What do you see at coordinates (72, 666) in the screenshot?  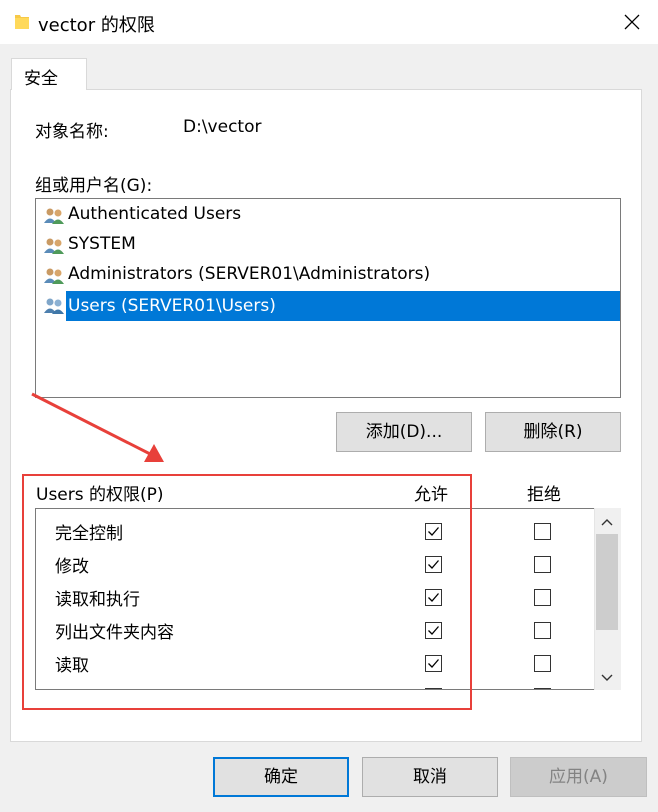 I see `permission-name: 读取` at bounding box center [72, 666].